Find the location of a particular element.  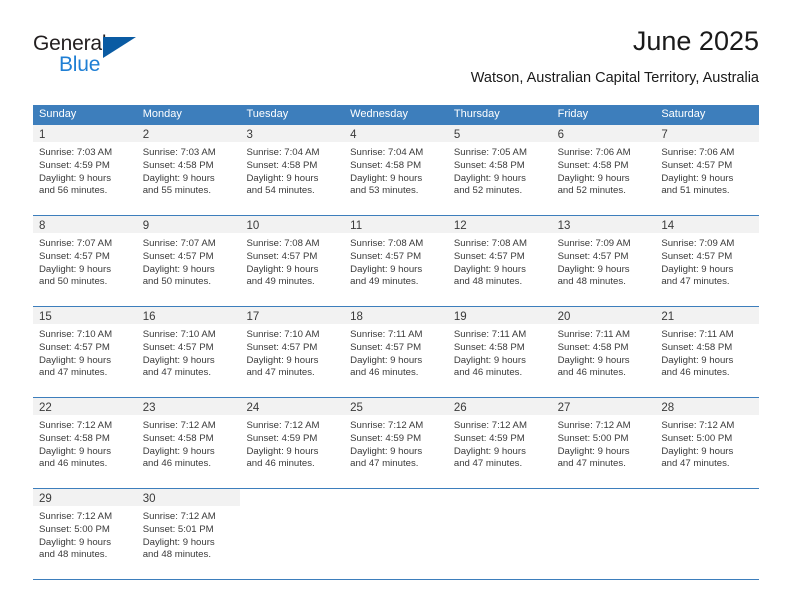

day-number: 26 is located at coordinates (460, 408).